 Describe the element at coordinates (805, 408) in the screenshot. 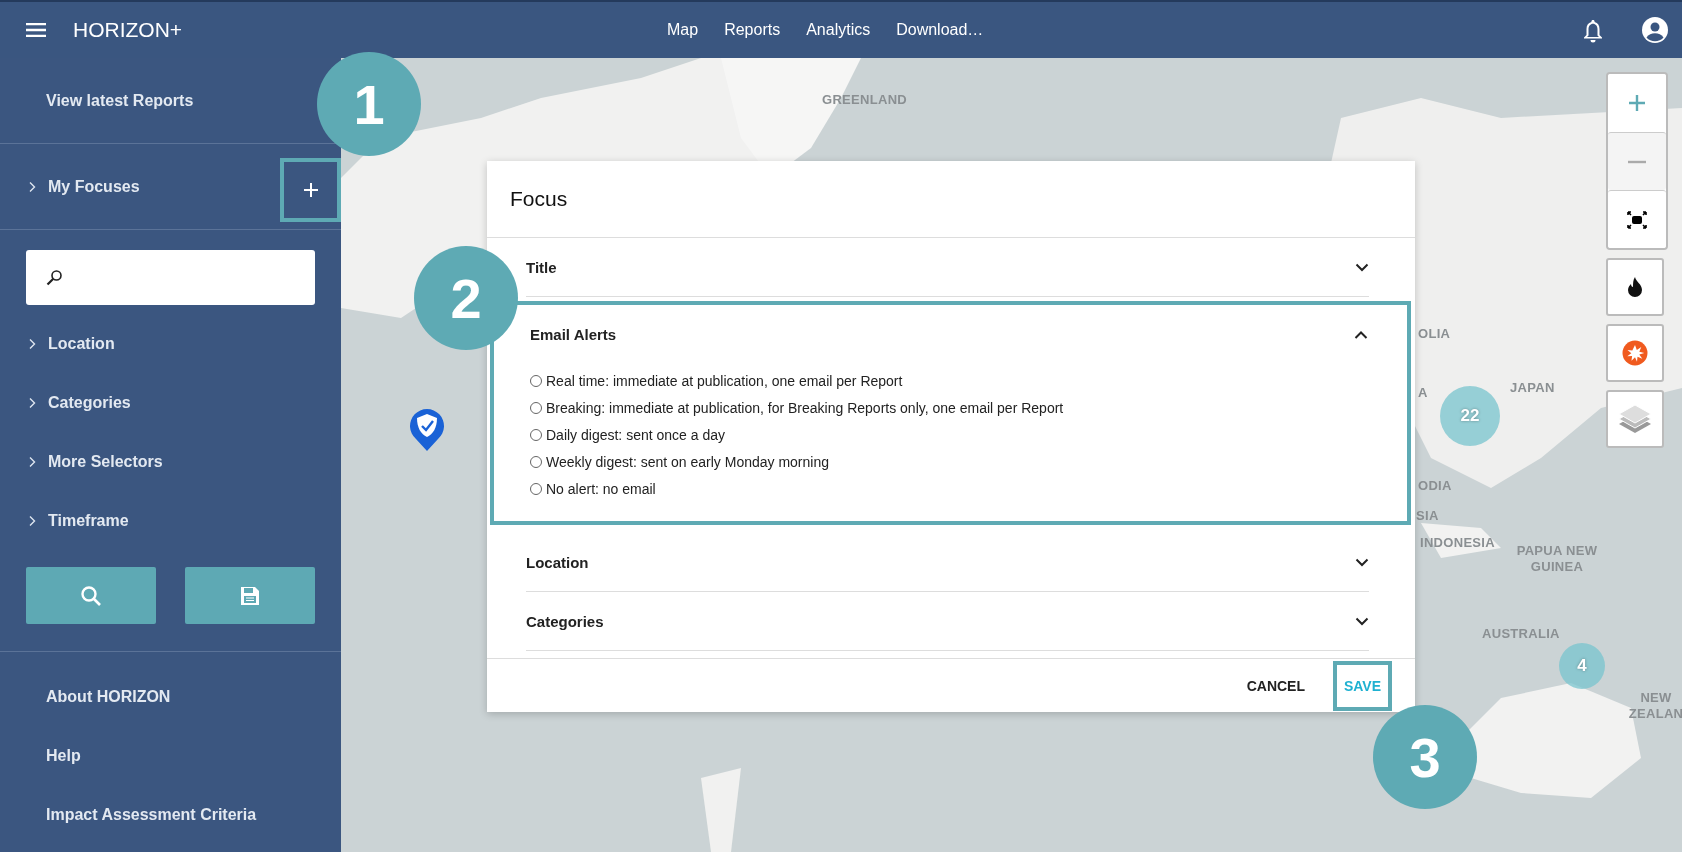

I see `option-label: Breaking: immediate at publication, for Breaking Reports only, one email per Report` at that location.